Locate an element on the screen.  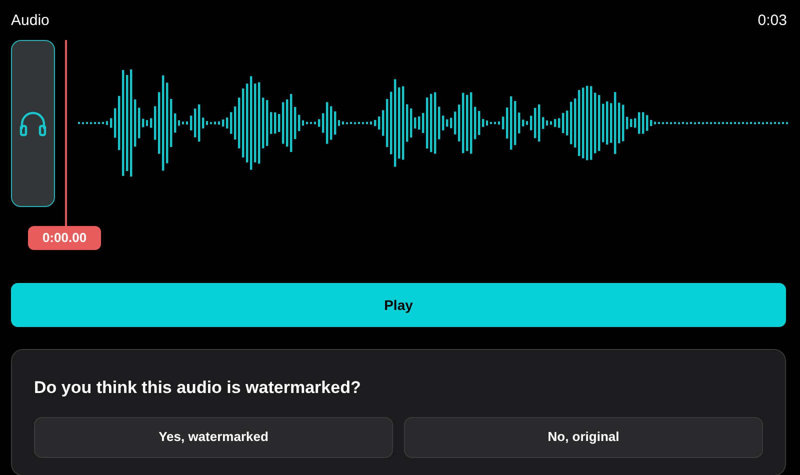
headphones-icon is located at coordinates (33, 123).